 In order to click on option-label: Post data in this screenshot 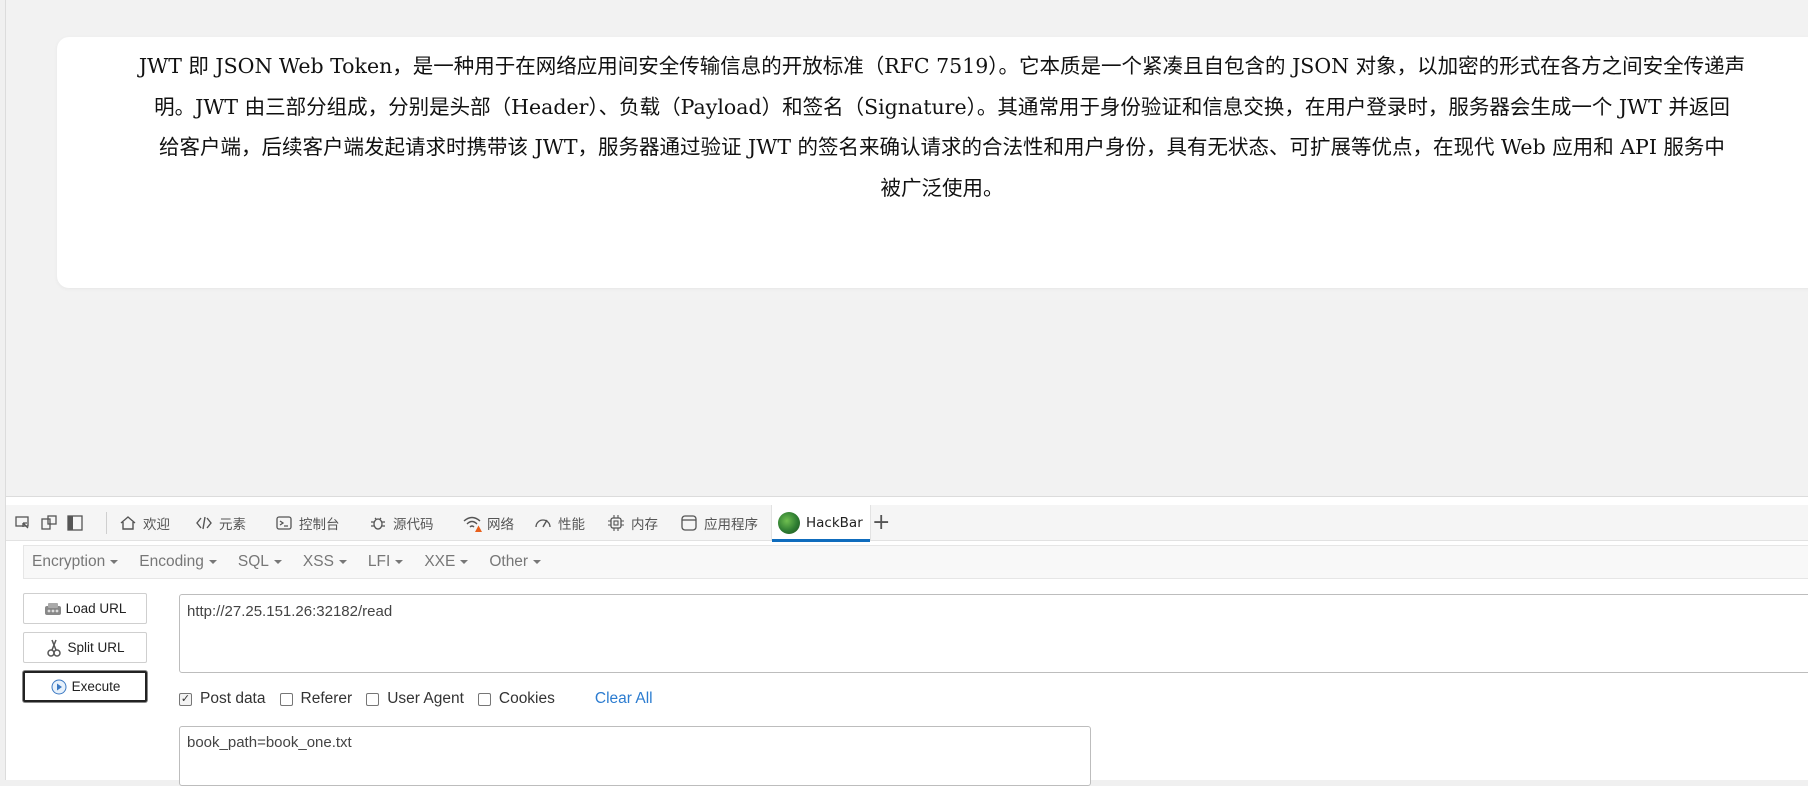, I will do `click(233, 698)`.